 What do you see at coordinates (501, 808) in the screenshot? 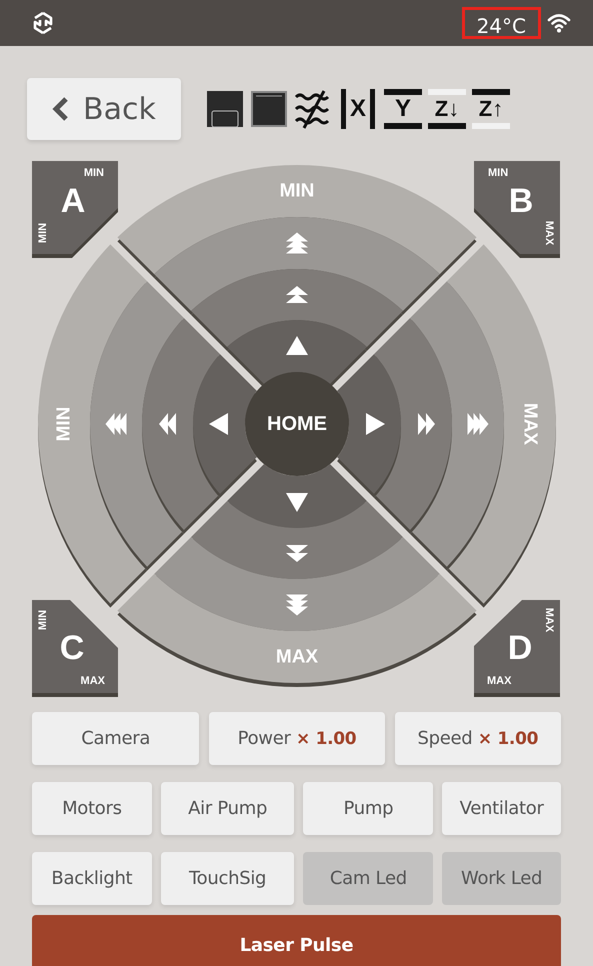
I see `toggle-button: Ventilator` at bounding box center [501, 808].